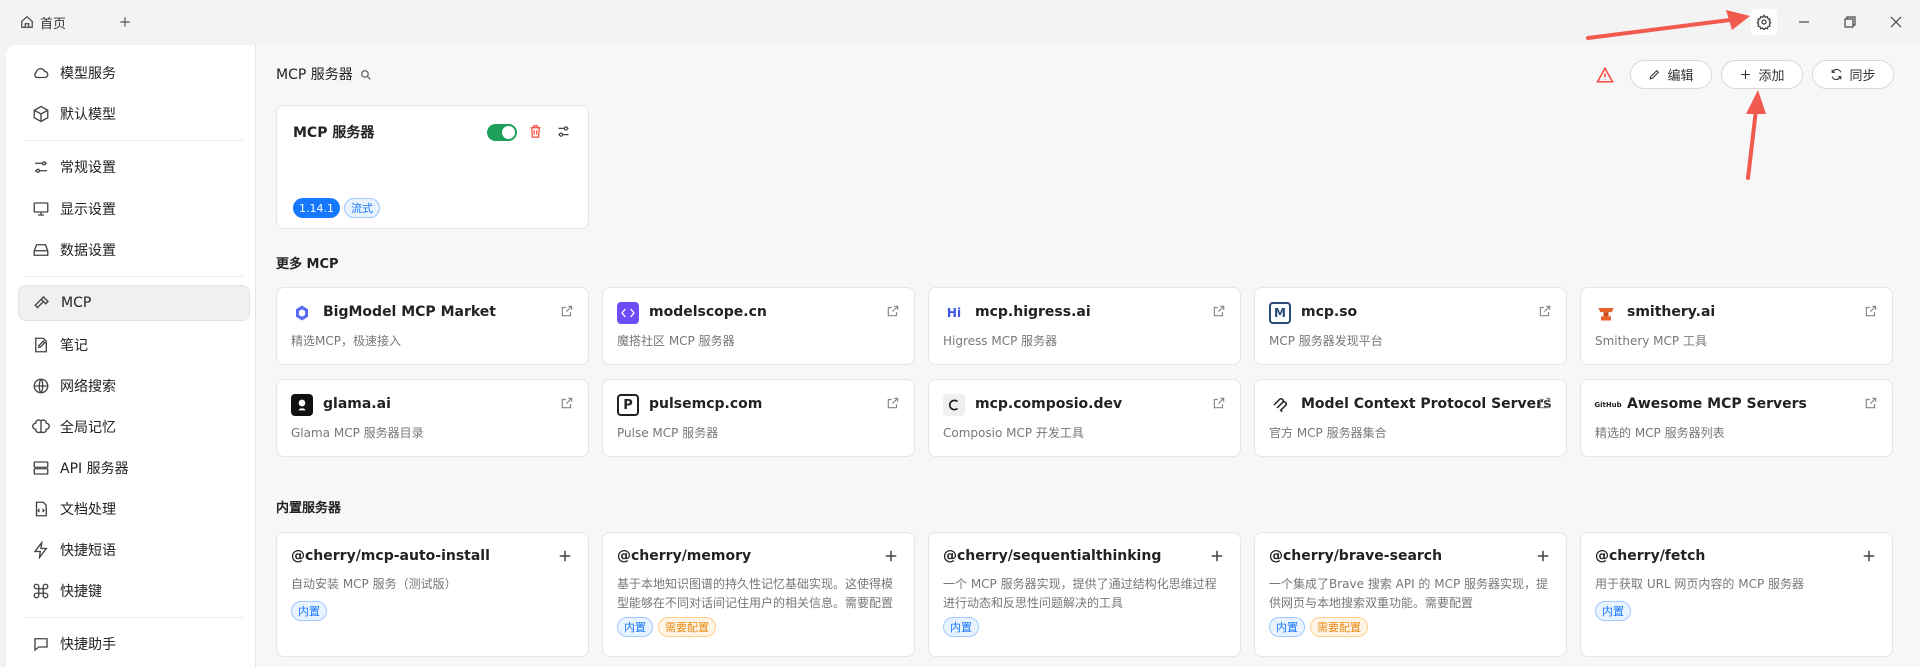 Image resolution: width=1920 pixels, height=667 pixels. I want to click on globe-icon, so click(41, 386).